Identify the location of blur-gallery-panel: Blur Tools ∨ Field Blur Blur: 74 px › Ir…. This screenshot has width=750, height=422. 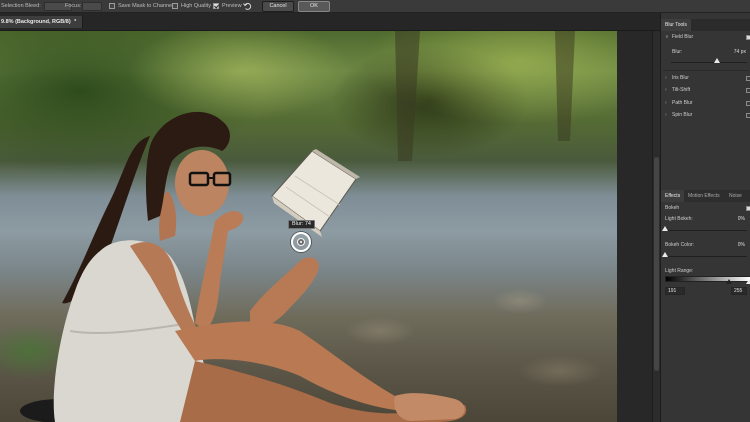
(705, 217).